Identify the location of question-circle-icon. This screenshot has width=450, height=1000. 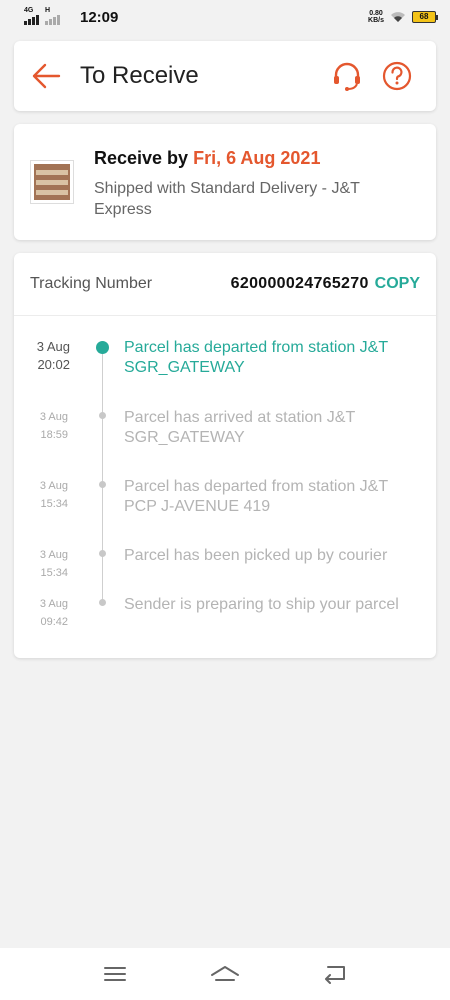
(397, 76).